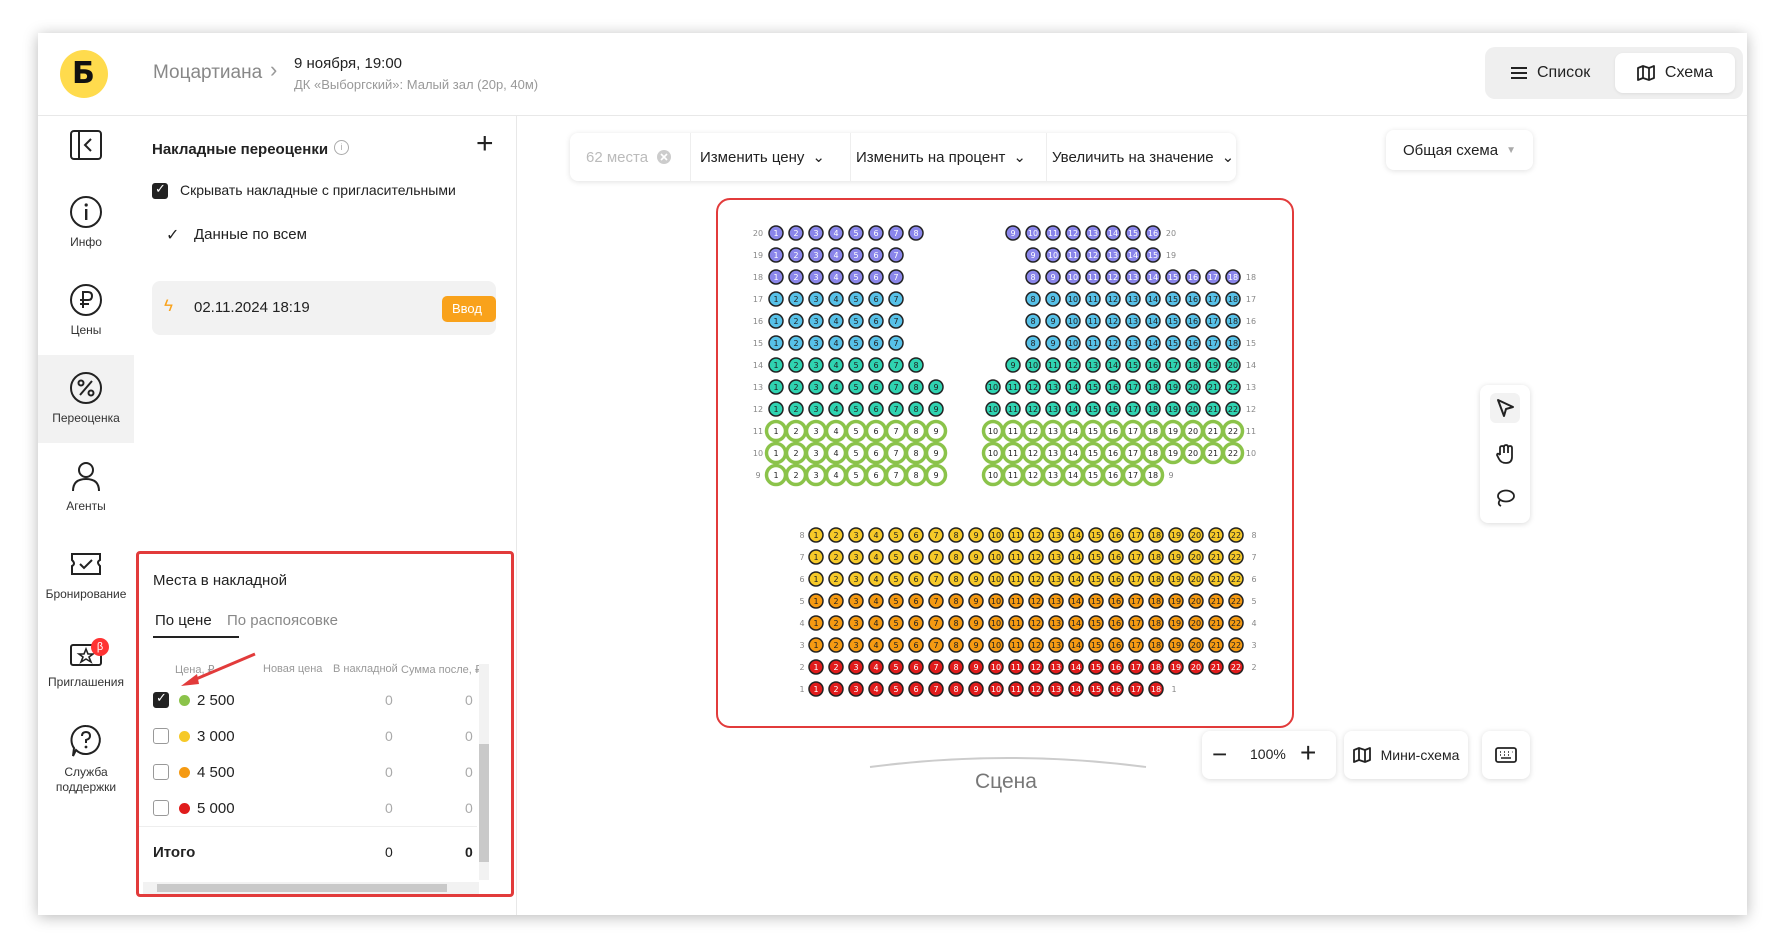 The height and width of the screenshot is (945, 1784). Describe the element at coordinates (1505, 408) in the screenshot. I see `select-tool` at that location.